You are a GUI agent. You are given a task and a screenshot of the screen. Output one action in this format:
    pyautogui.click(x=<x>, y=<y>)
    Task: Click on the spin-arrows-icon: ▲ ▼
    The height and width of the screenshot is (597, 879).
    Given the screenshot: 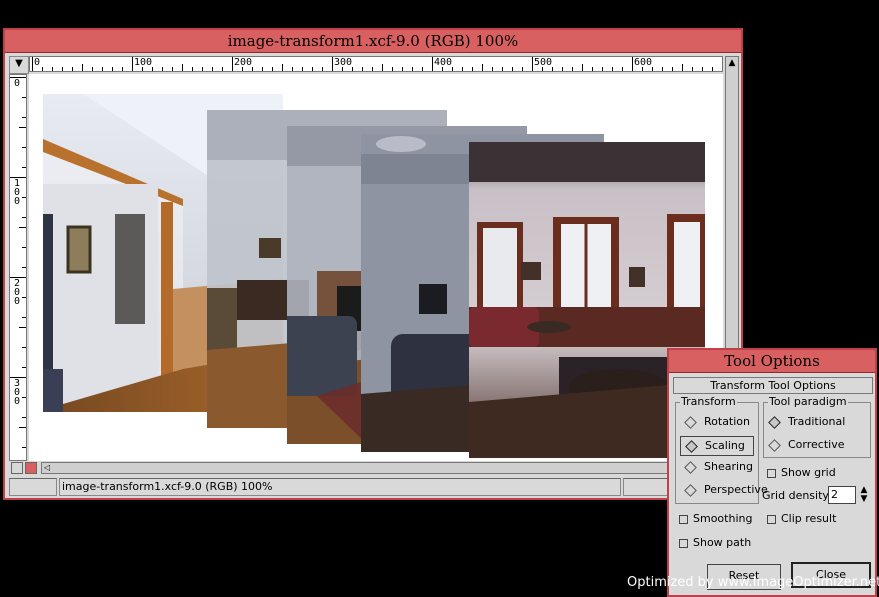 What is the action you would take?
    pyautogui.click(x=864, y=495)
    